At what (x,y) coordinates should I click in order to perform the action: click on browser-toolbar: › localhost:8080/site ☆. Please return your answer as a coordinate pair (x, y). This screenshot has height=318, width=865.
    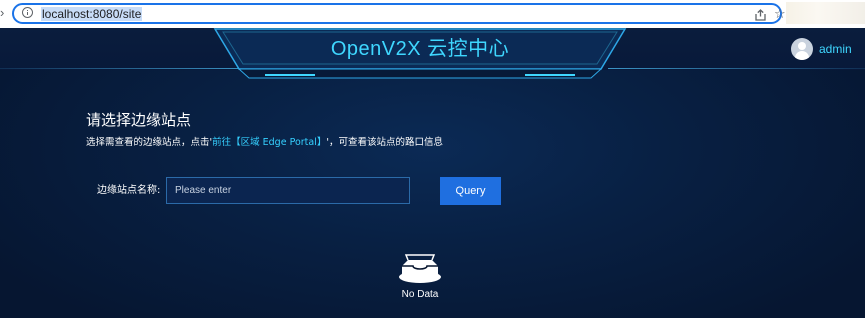
    Looking at the image, I should click on (432, 14).